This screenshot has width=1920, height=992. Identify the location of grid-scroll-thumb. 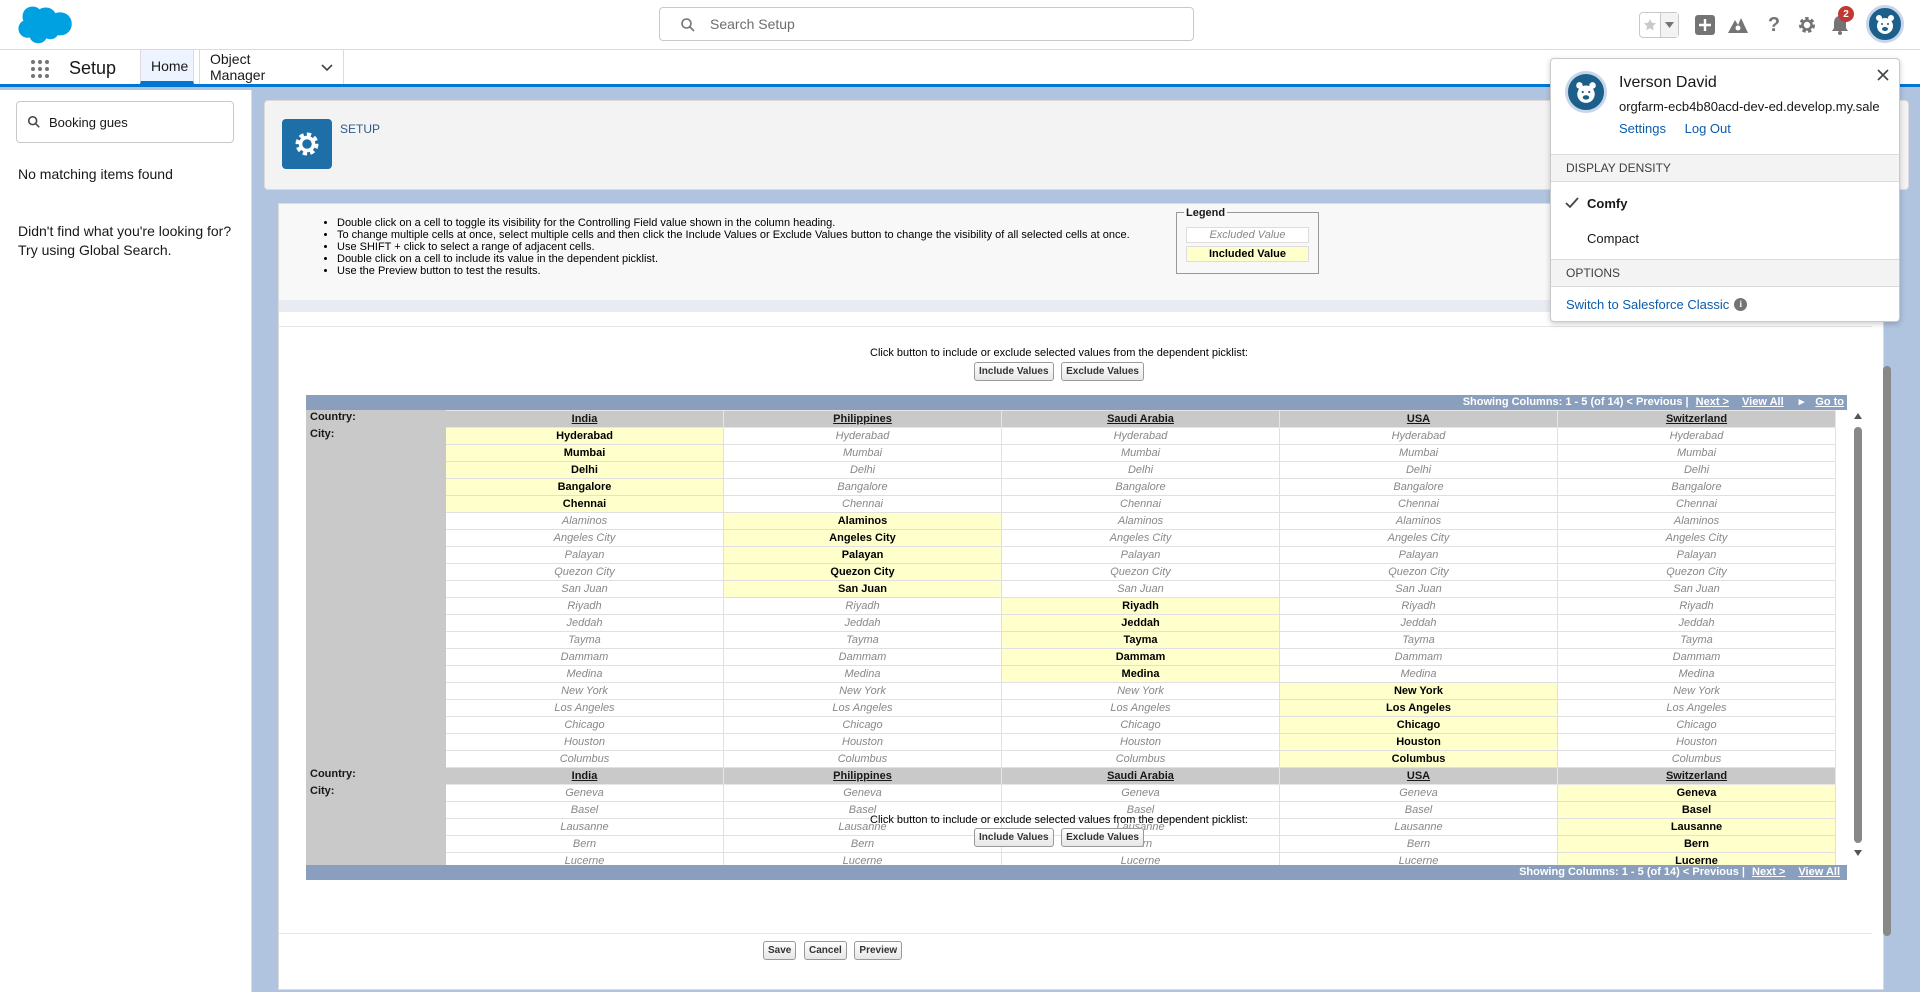
(1858, 635).